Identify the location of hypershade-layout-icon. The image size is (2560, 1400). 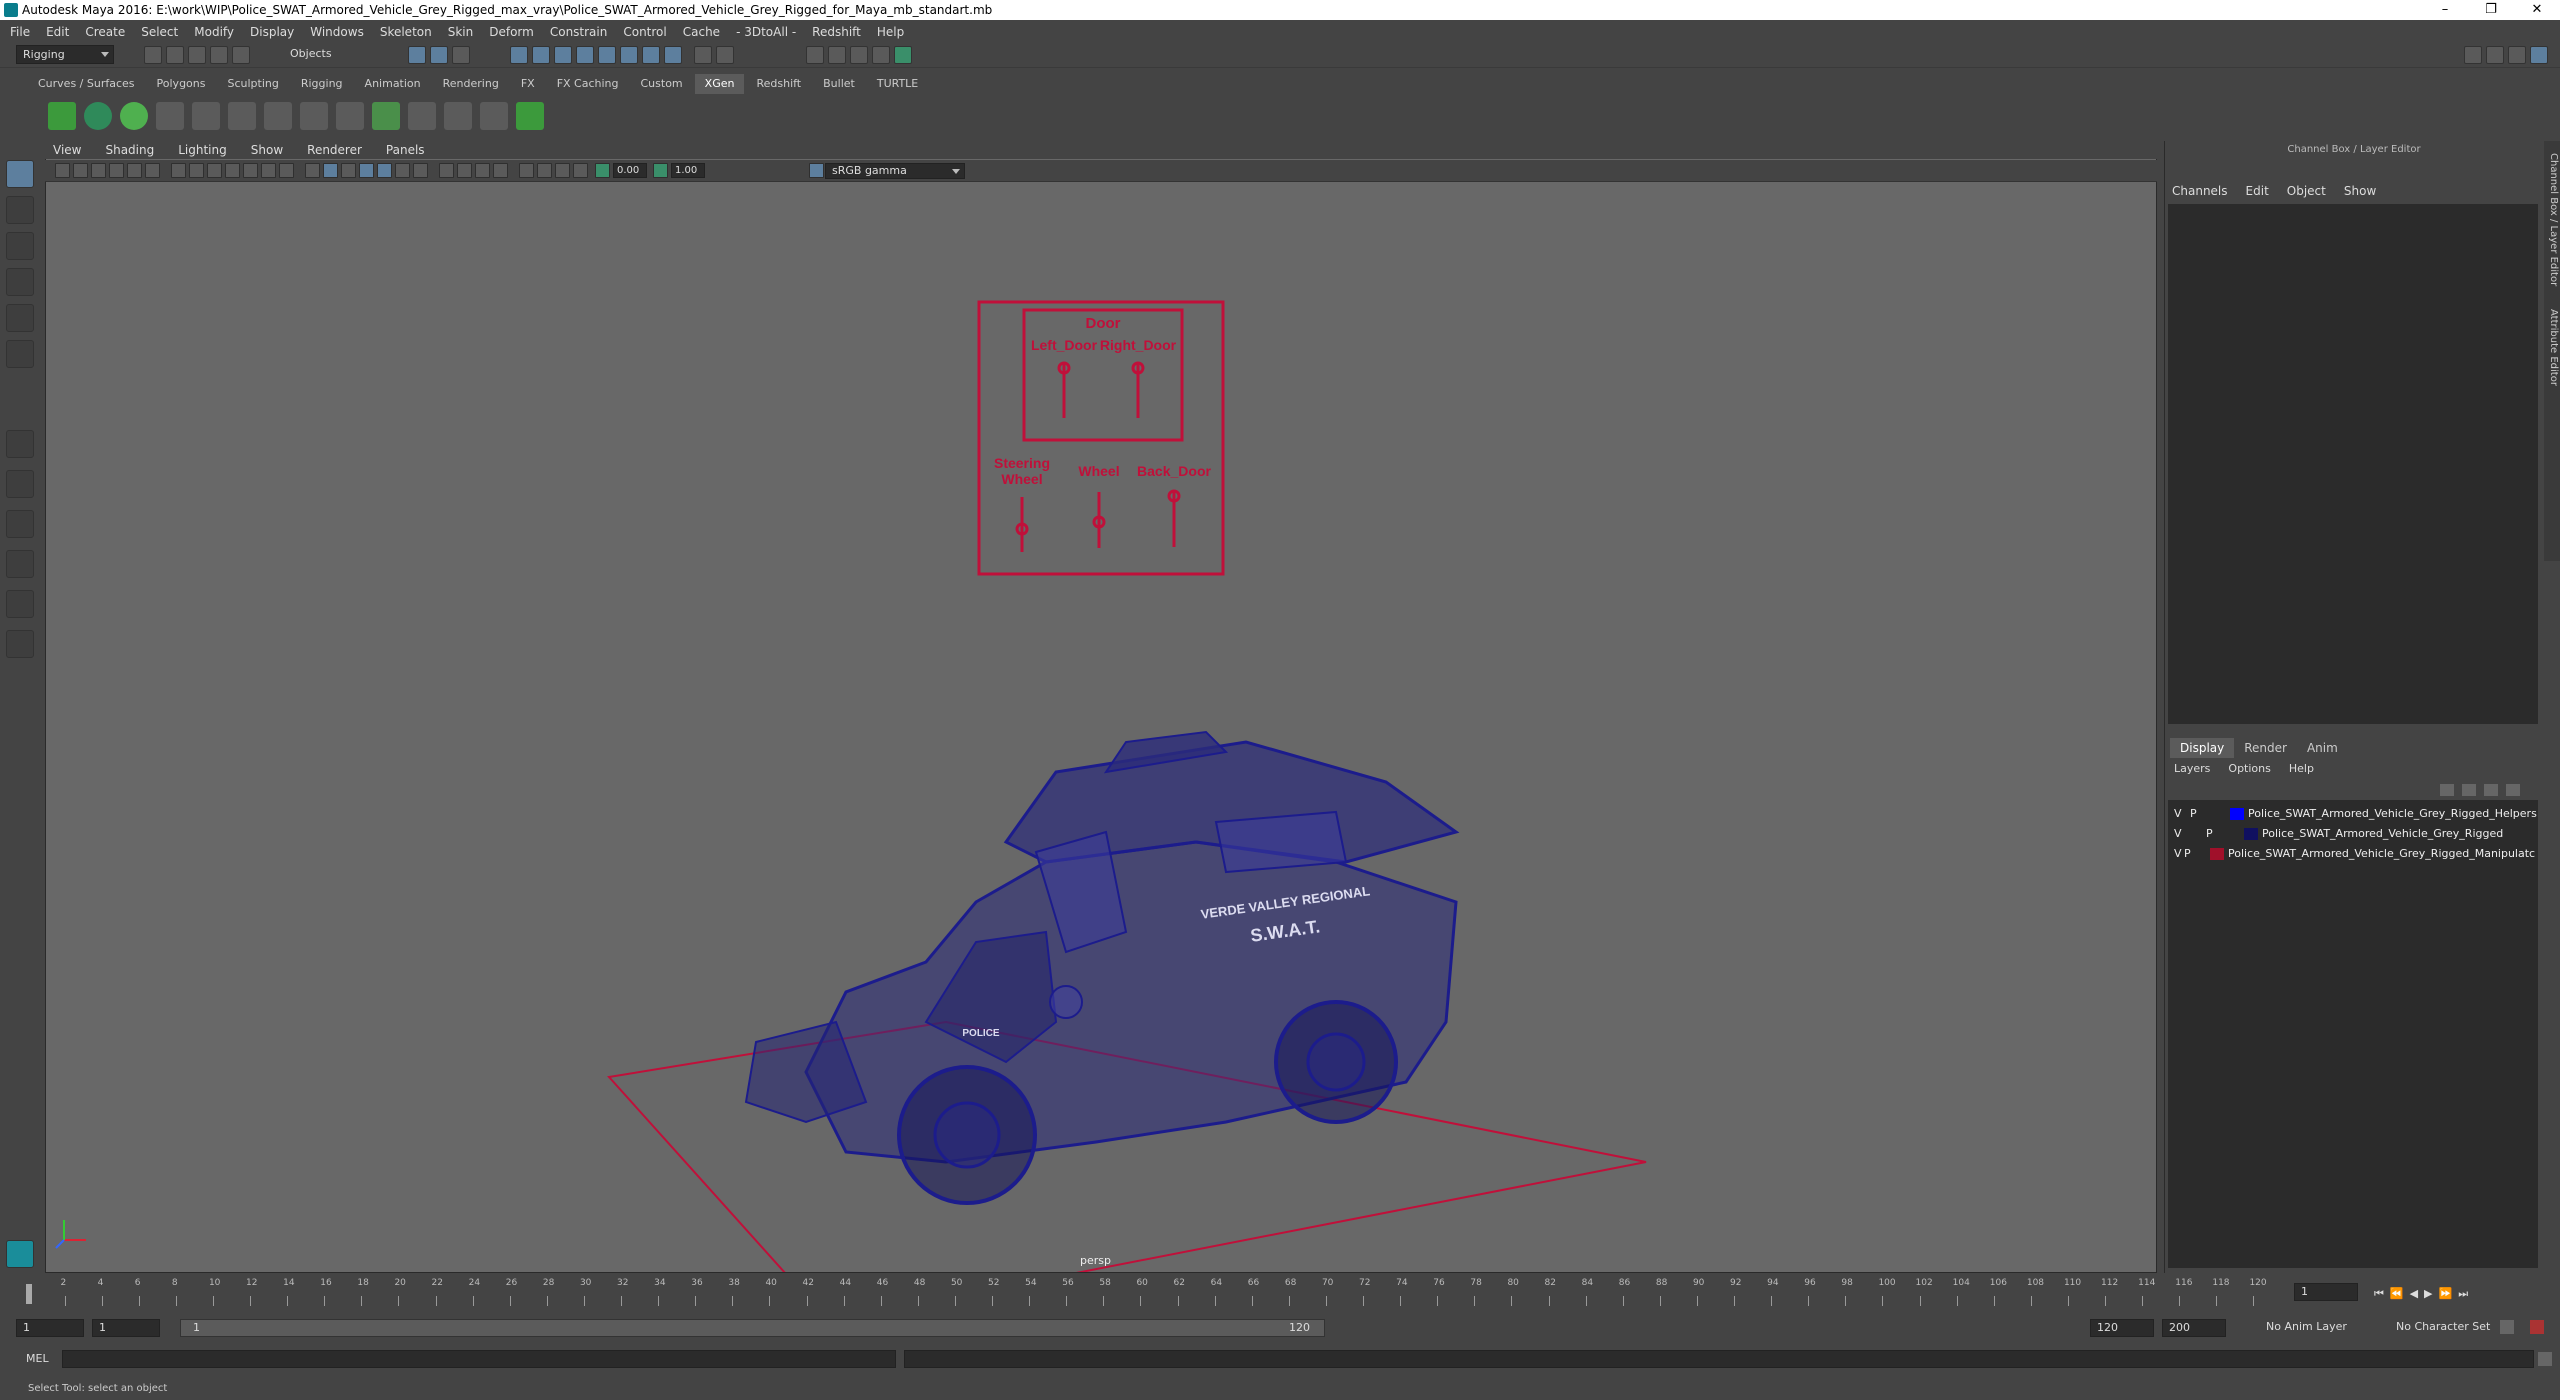
(20, 644).